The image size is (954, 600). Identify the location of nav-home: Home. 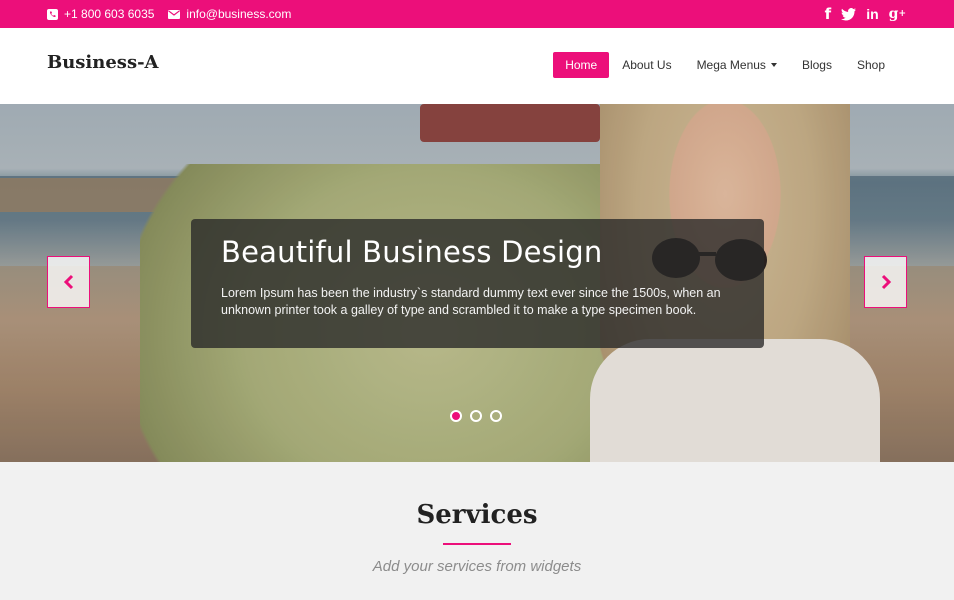
(581, 65).